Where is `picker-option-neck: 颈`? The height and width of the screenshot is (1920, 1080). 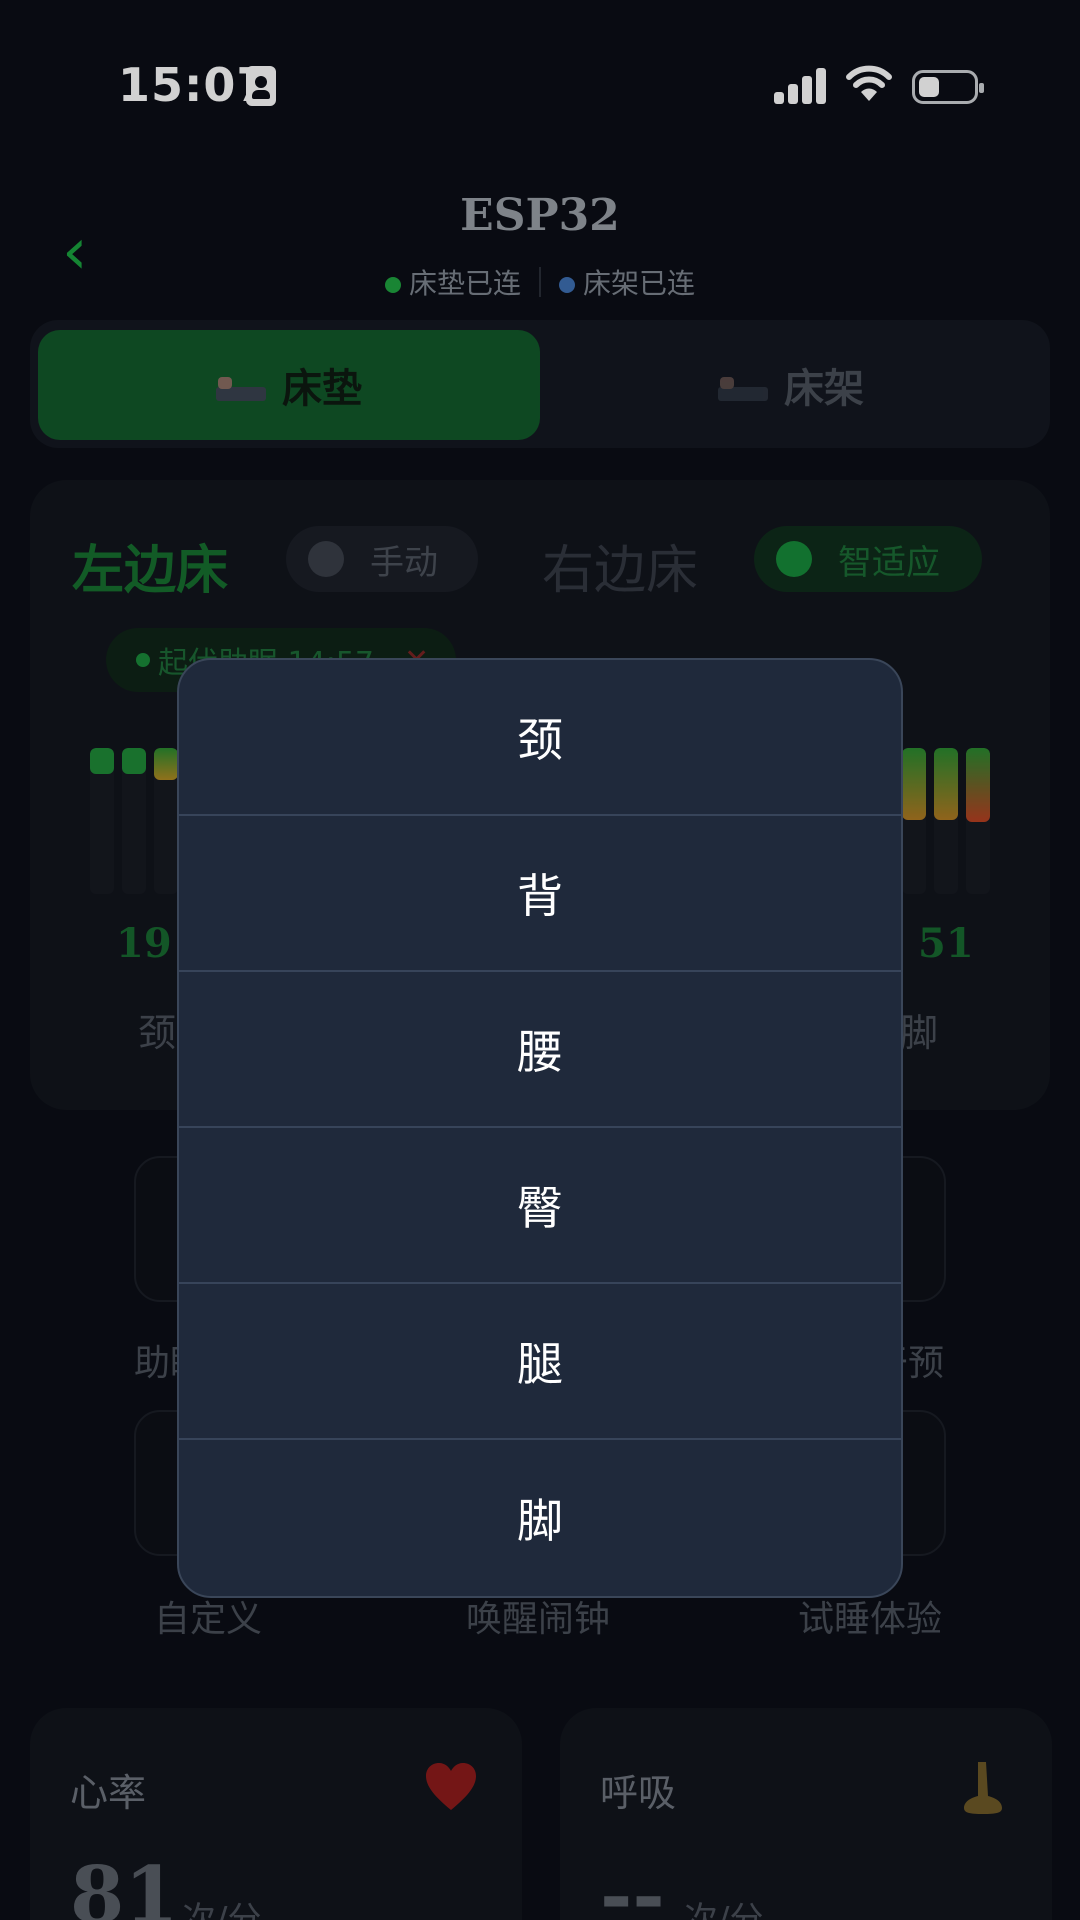 picker-option-neck: 颈 is located at coordinates (540, 738).